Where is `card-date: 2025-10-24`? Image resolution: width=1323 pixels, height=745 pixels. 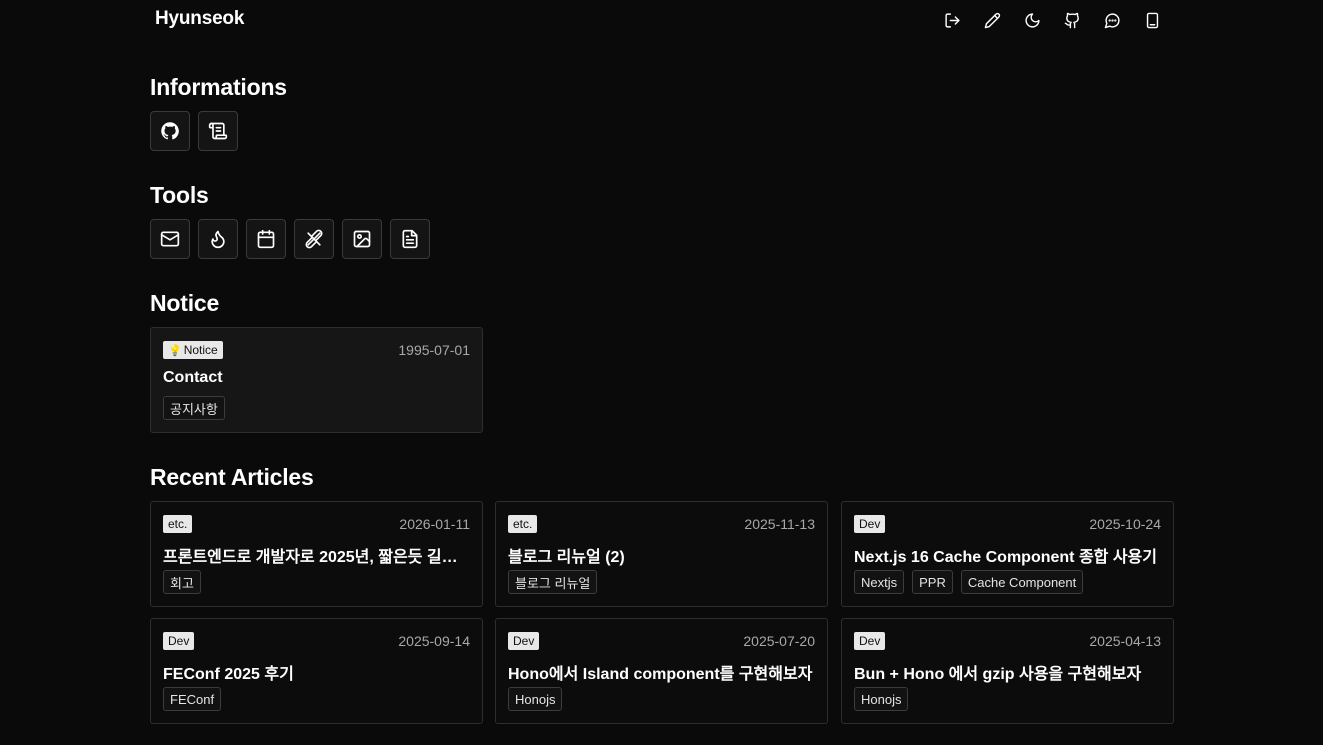
card-date: 2025-10-24 is located at coordinates (1125, 524).